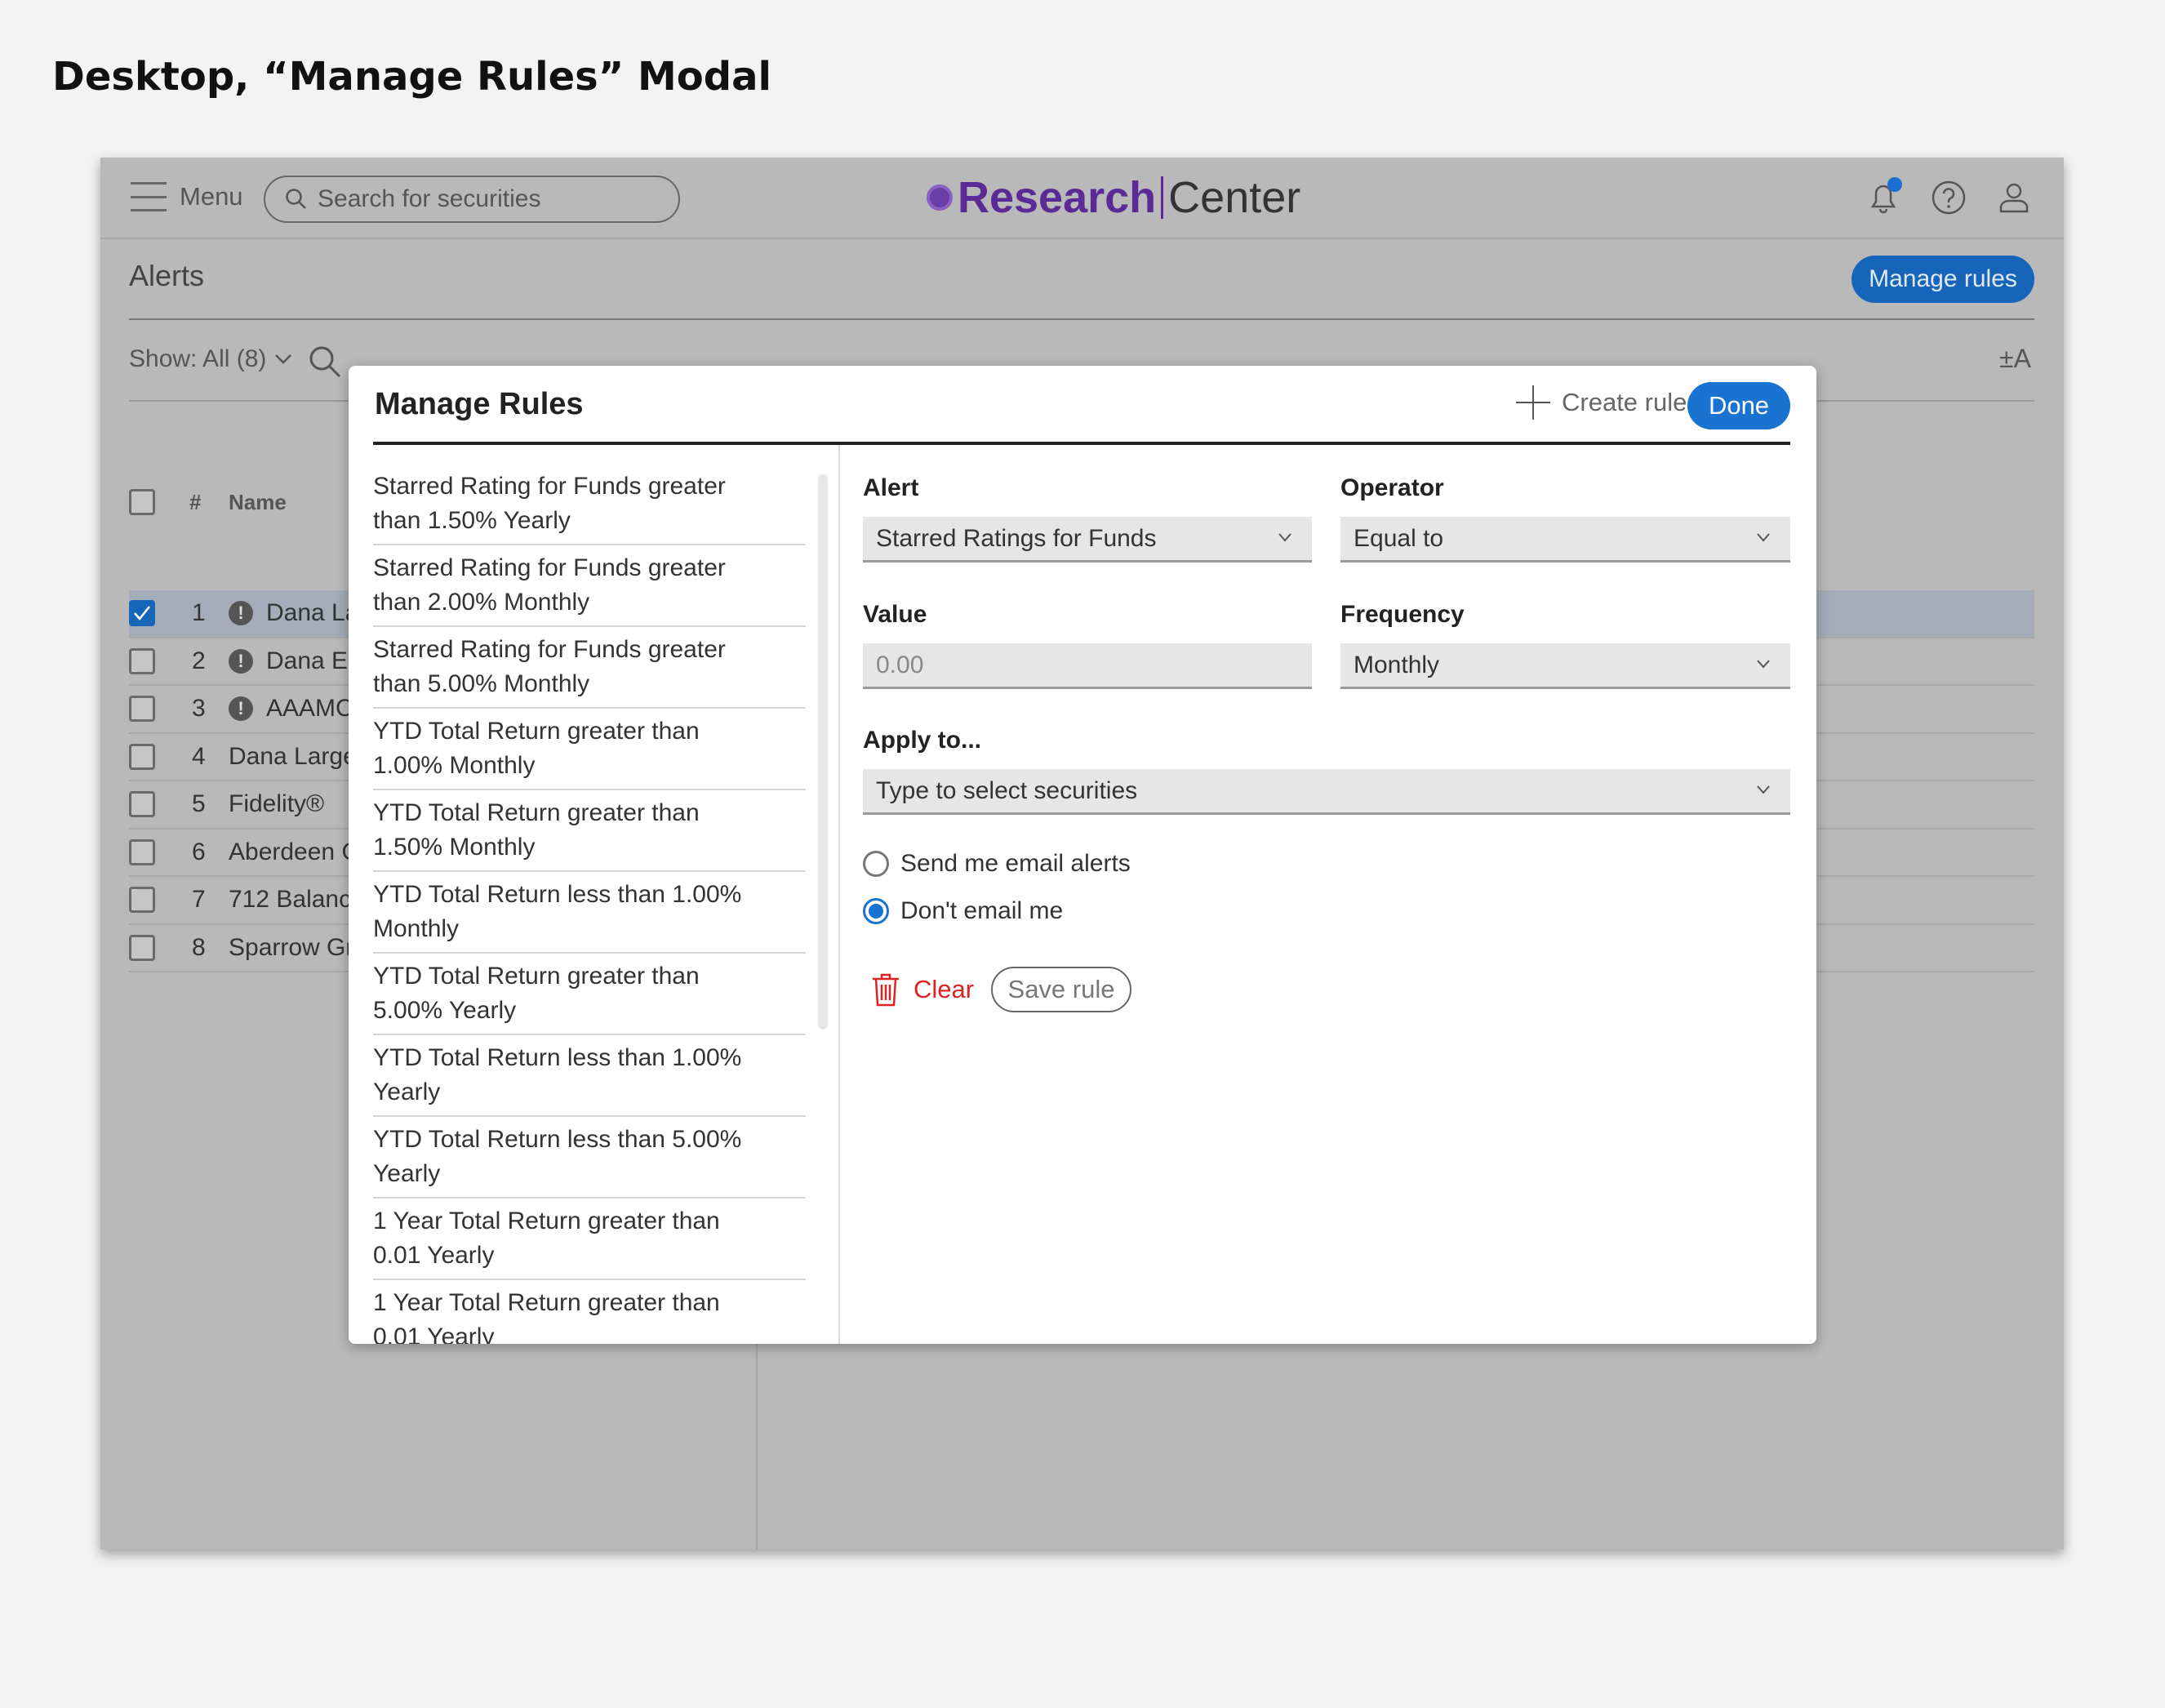 The width and height of the screenshot is (2165, 1708). Describe the element at coordinates (199, 756) in the screenshot. I see `row-number: 4` at that location.